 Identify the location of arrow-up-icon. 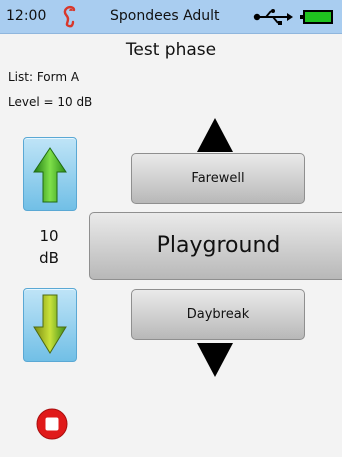
(50, 175).